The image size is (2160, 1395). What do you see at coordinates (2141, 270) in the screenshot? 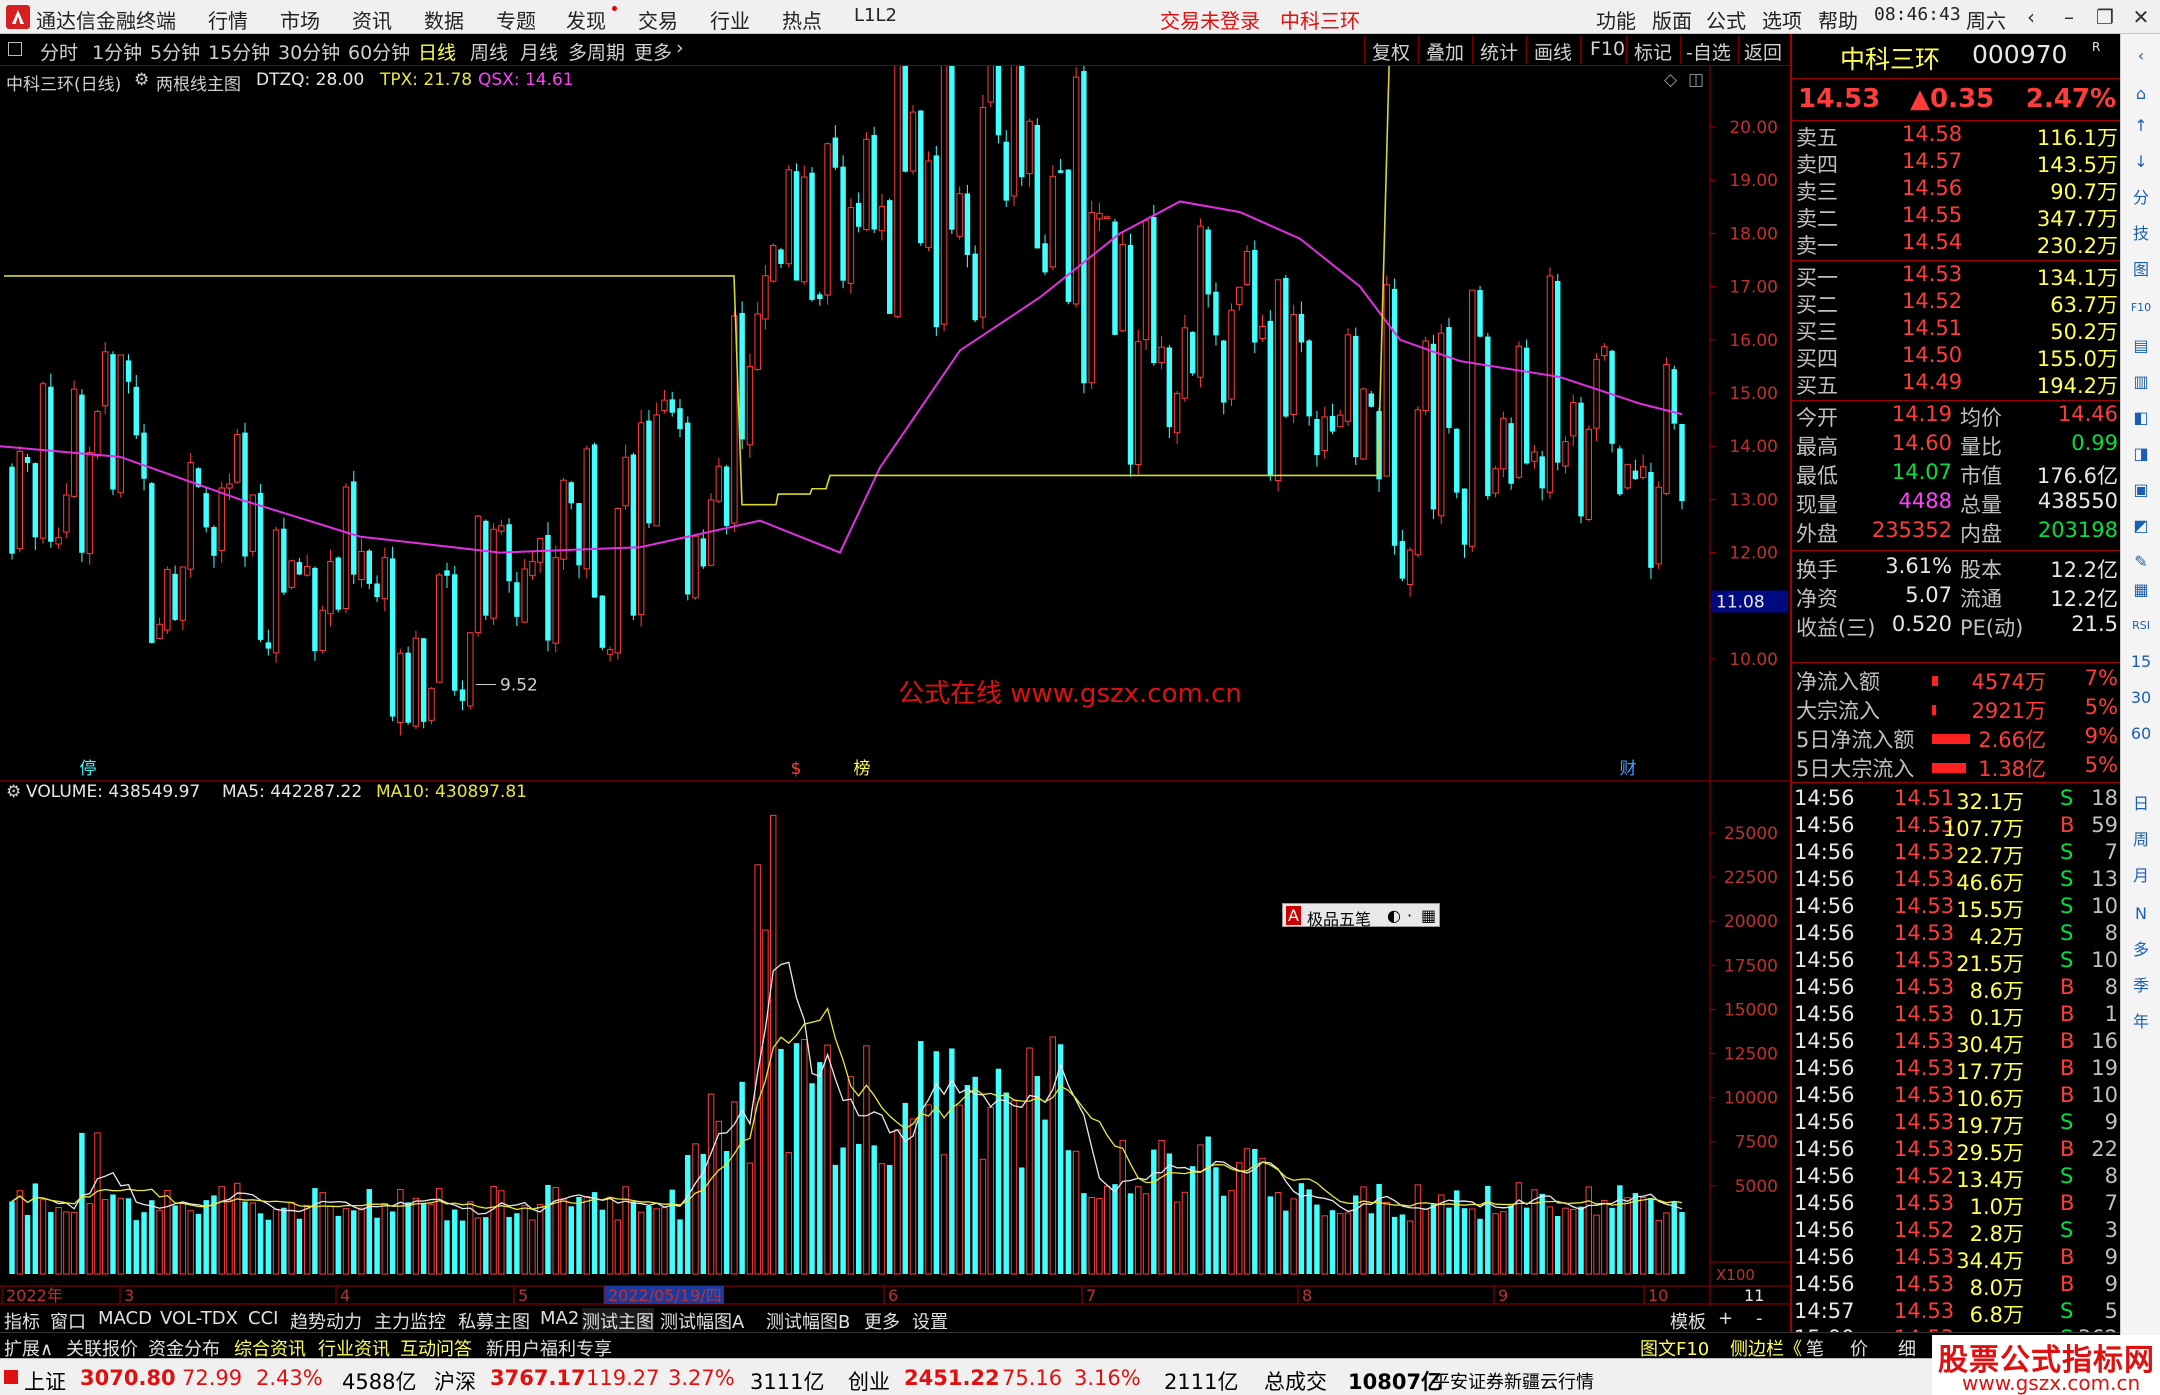
I see `chart-icon: 图` at bounding box center [2141, 270].